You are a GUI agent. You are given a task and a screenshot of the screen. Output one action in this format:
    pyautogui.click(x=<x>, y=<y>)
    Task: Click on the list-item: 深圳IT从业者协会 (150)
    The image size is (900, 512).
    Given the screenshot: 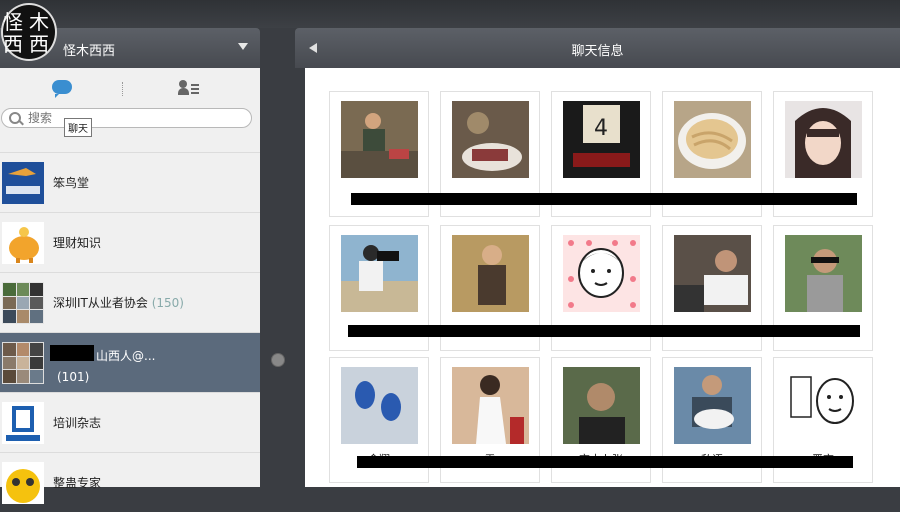 What is the action you would take?
    pyautogui.click(x=130, y=302)
    